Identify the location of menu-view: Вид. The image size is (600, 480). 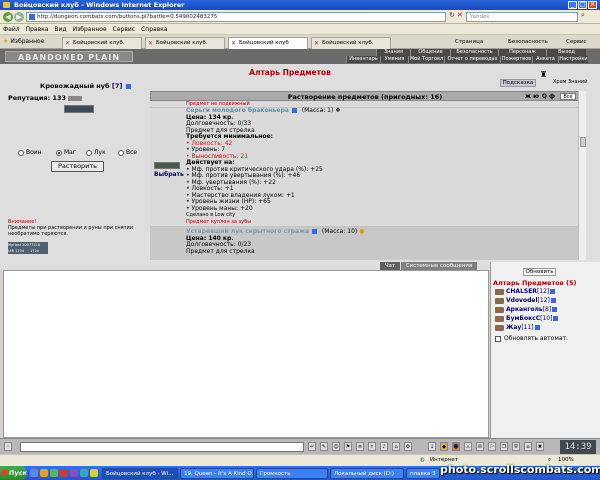
(60, 29).